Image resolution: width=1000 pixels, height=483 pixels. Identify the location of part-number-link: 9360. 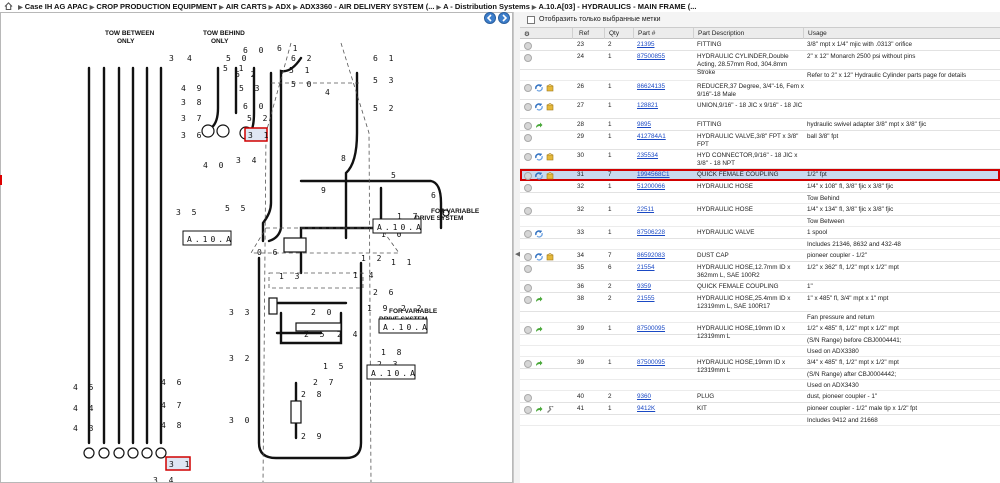
(644, 397).